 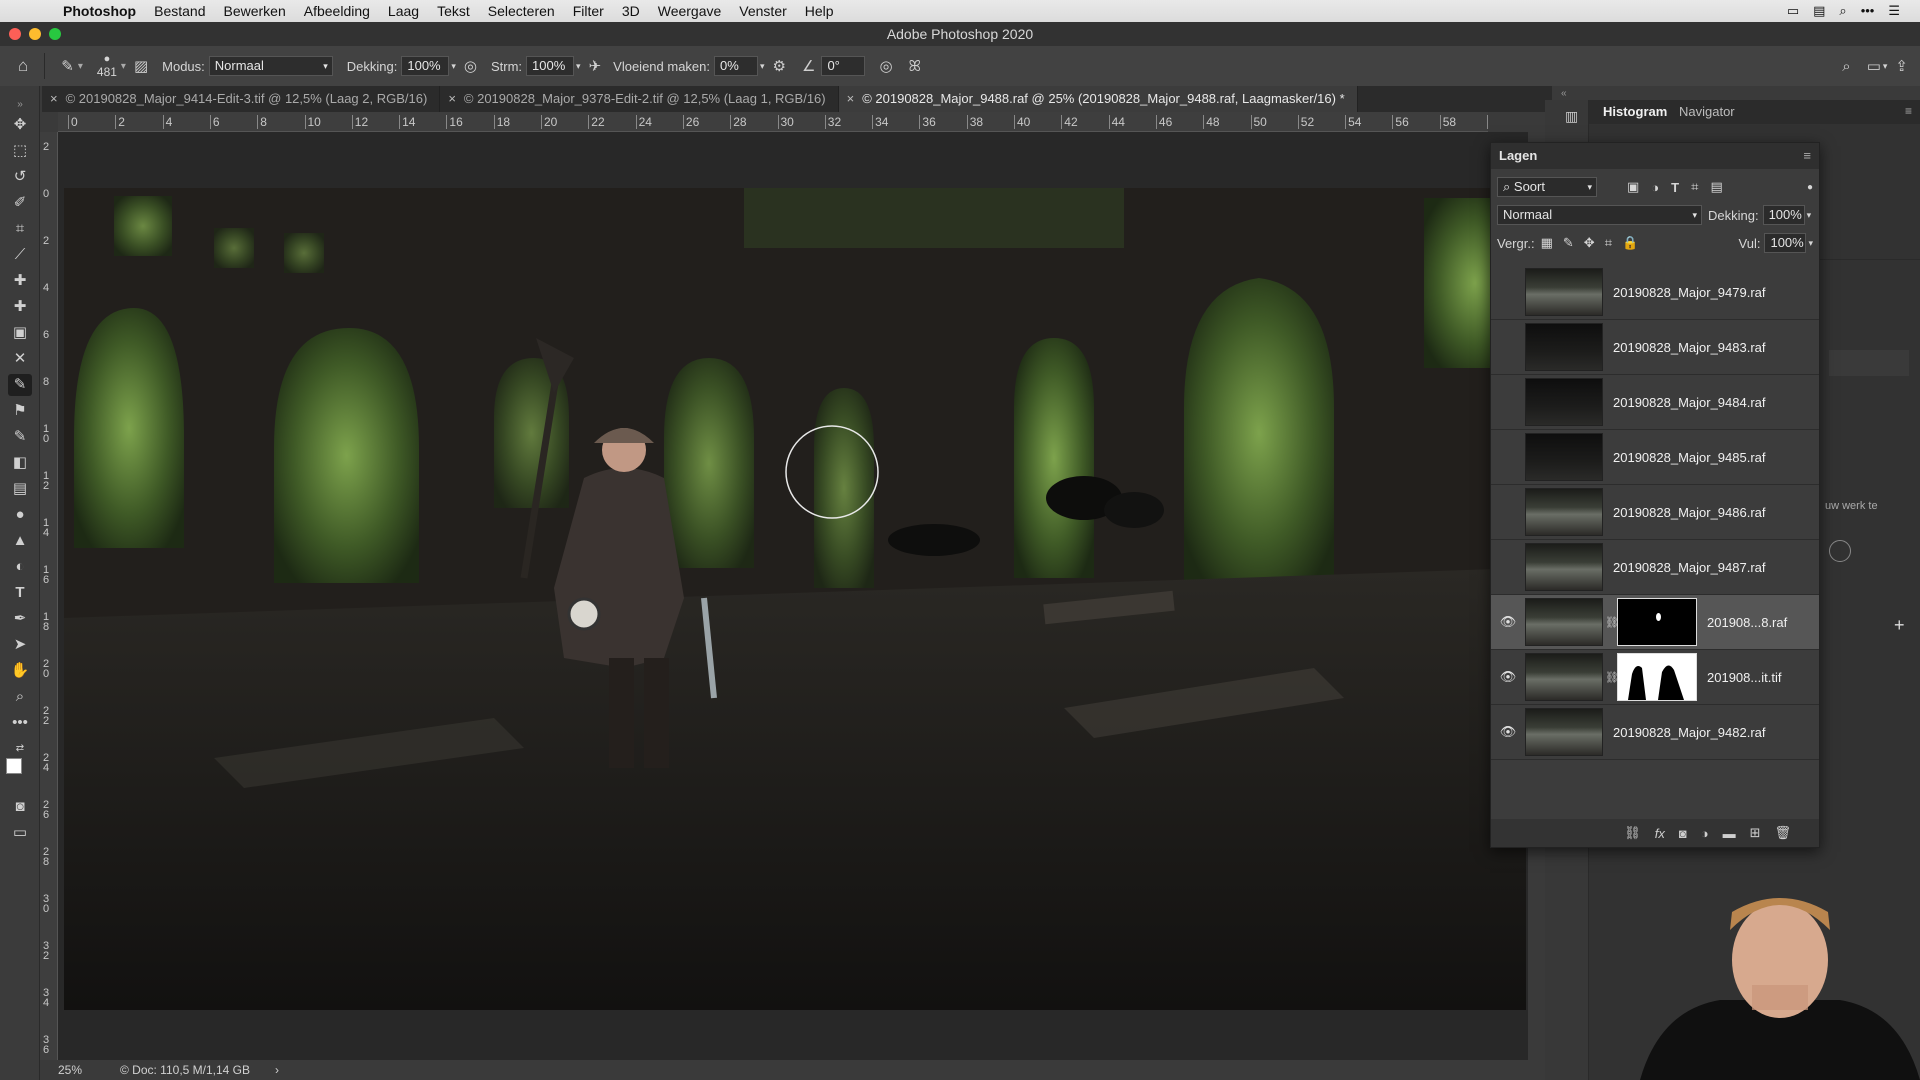 What do you see at coordinates (20, 359) in the screenshot?
I see `content-aware-move-icon: ✕` at bounding box center [20, 359].